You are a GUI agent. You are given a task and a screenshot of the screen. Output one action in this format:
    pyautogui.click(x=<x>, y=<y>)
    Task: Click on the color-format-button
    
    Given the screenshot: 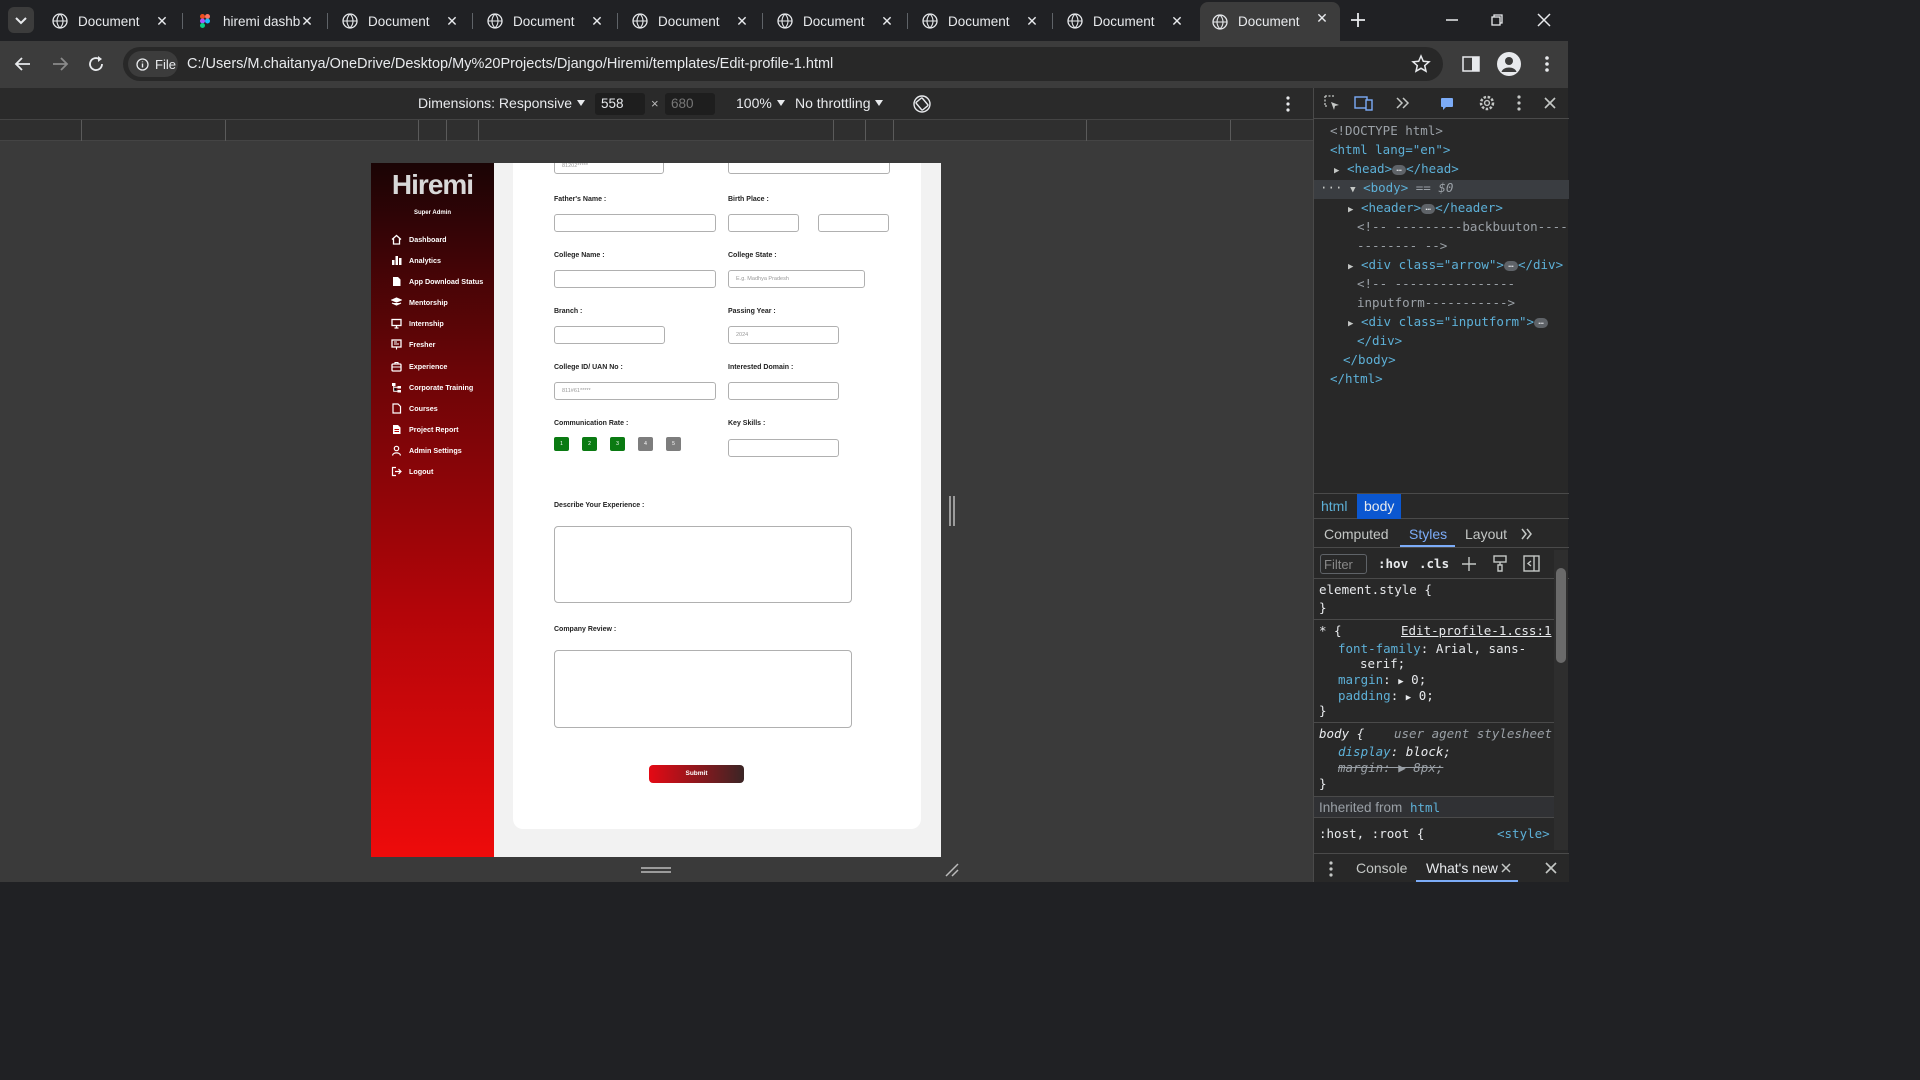 What is the action you would take?
    pyautogui.click(x=1500, y=563)
    